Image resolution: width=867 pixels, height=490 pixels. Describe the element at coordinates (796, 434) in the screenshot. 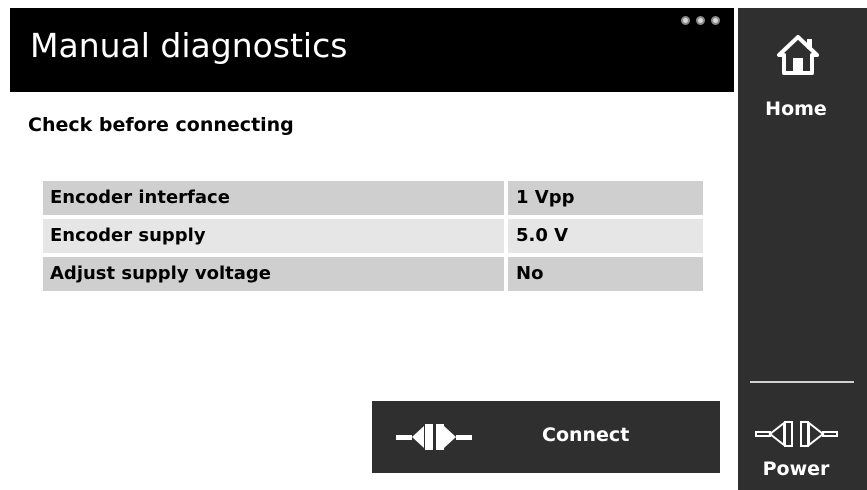

I see `power-connector-icon` at that location.